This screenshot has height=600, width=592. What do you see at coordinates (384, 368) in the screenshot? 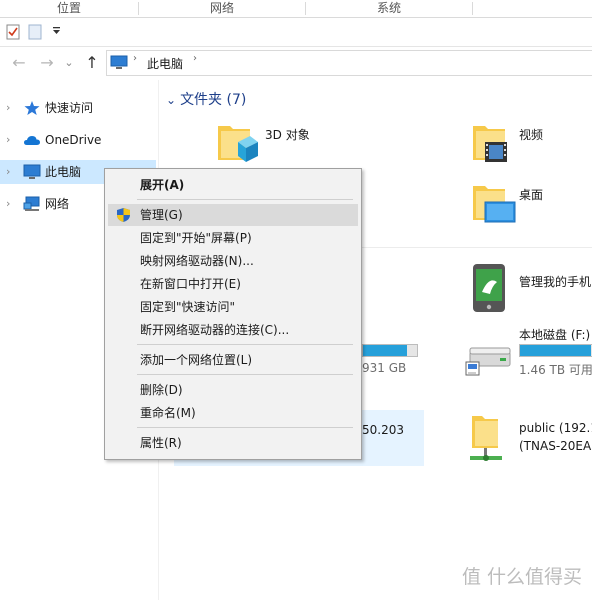
I see `disk-free-space: 931 GB` at bounding box center [384, 368].